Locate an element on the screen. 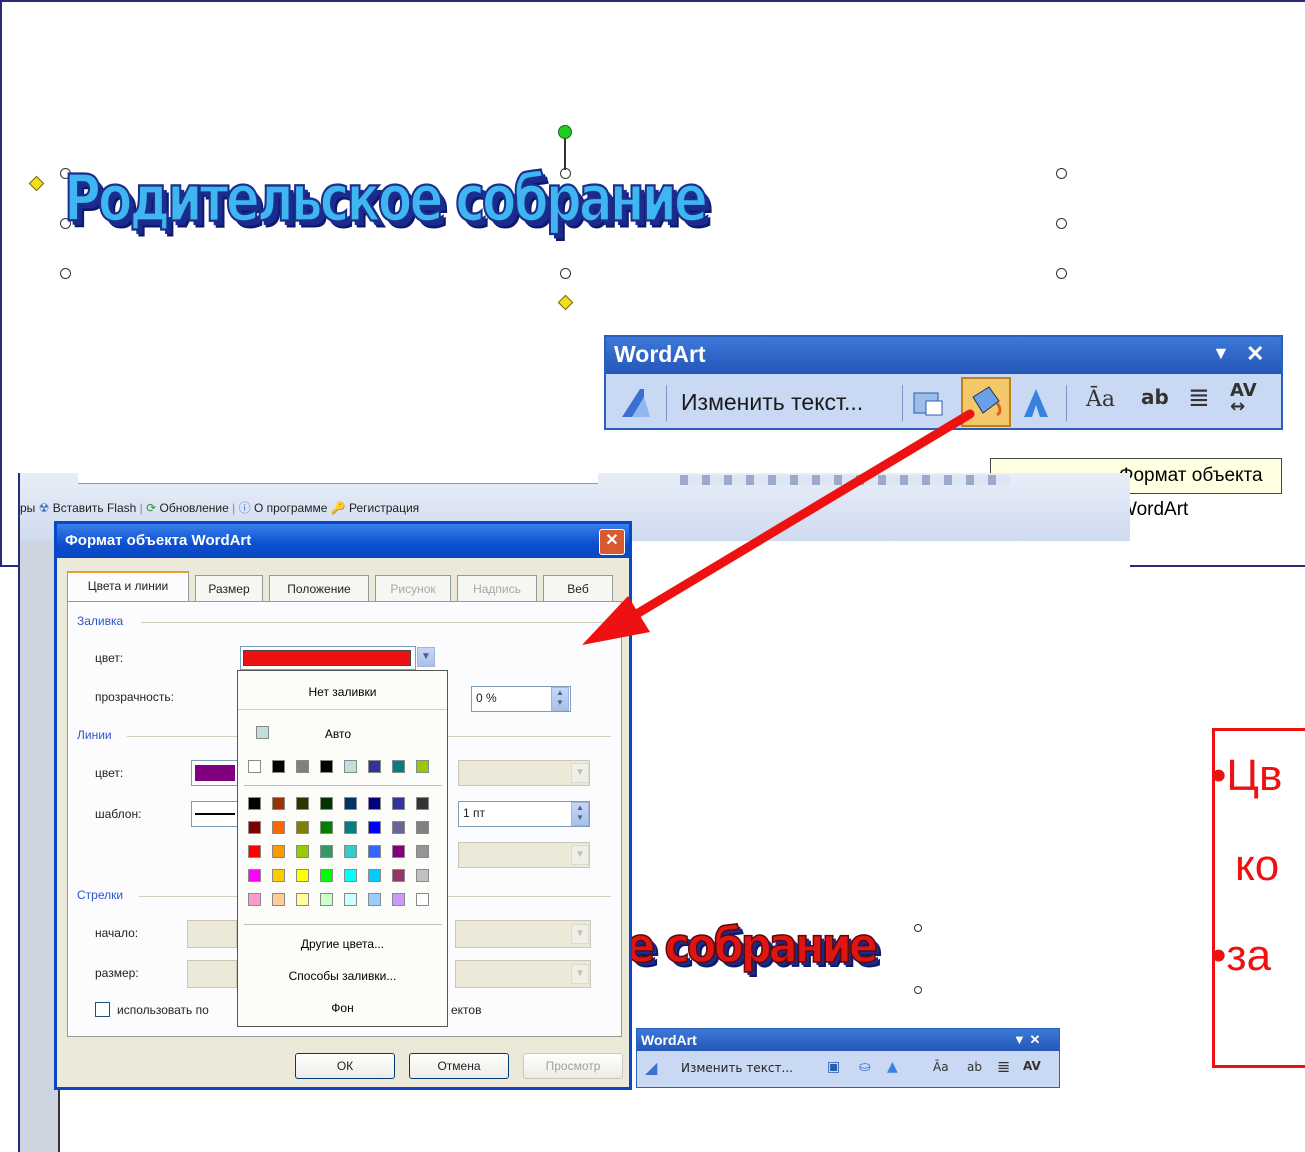 The height and width of the screenshot is (1152, 1305). tab-size: Размер is located at coordinates (229, 588).